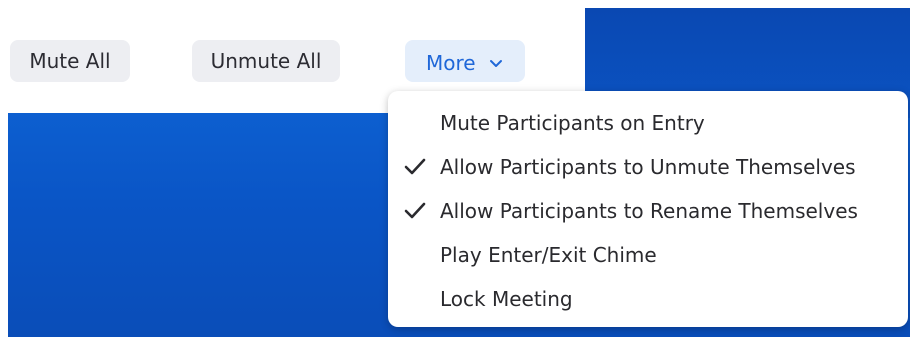  I want to click on more-button: More, so click(465, 61).